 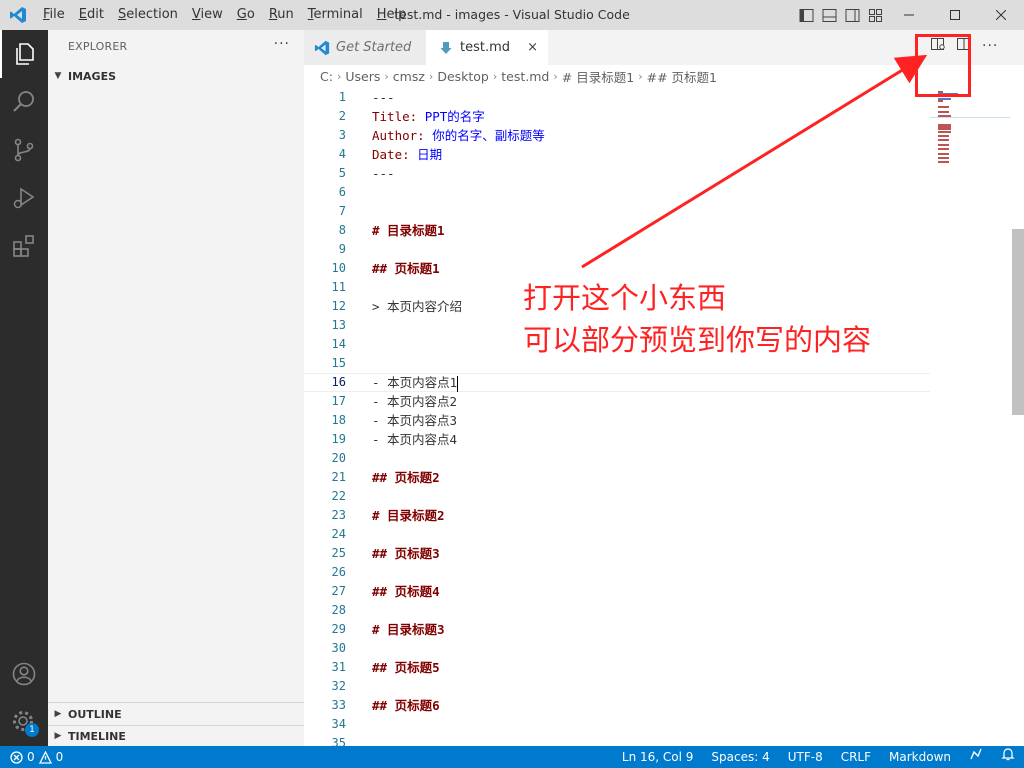 I want to click on code-line: 10 ## 页标题1, so click(x=617, y=268).